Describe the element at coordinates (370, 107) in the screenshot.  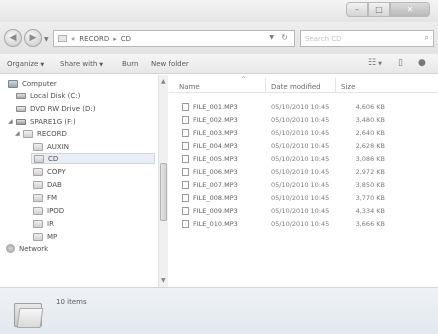
I see `file-size: 4,606 KB` at that location.